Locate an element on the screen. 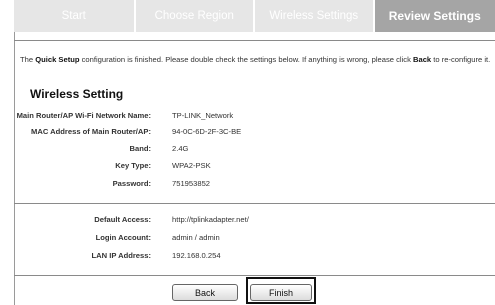  divider-middle is located at coordinates (254, 203).